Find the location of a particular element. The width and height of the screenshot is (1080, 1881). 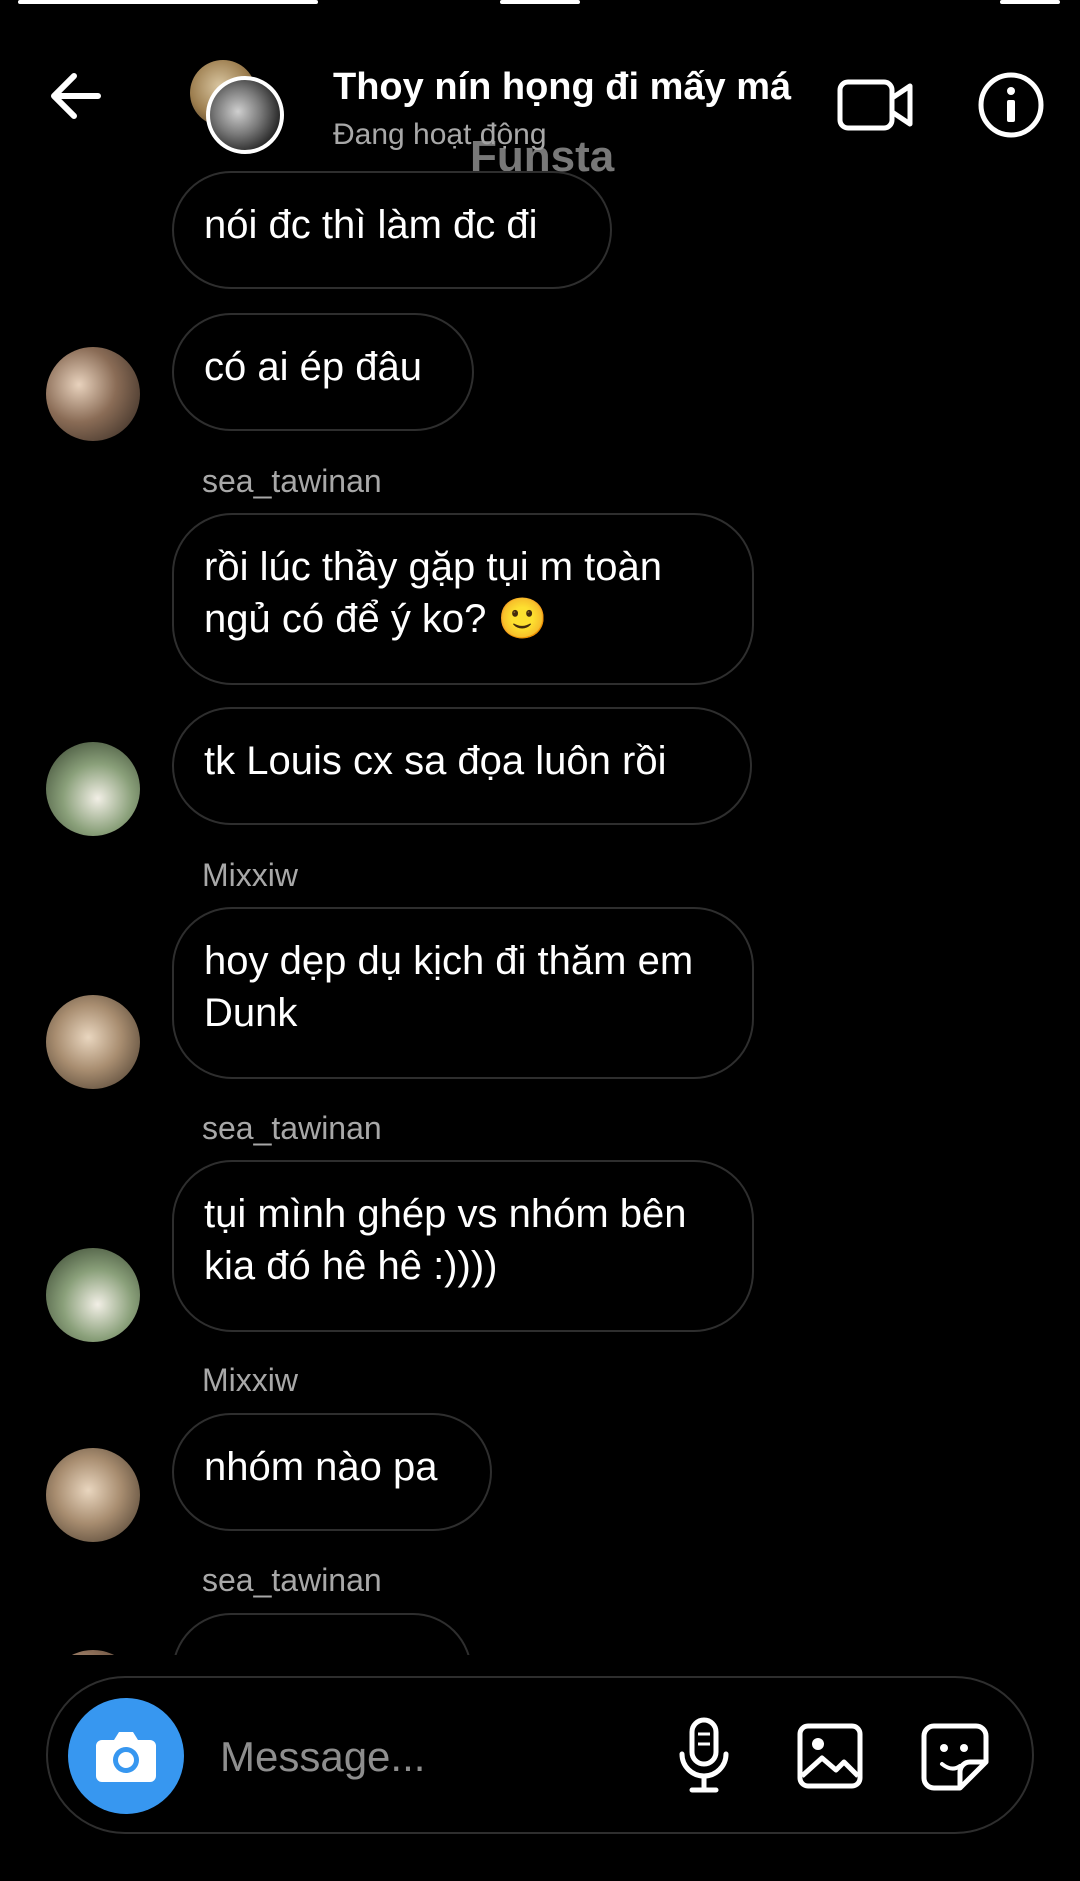

message-bubble is located at coordinates (322, 1634).